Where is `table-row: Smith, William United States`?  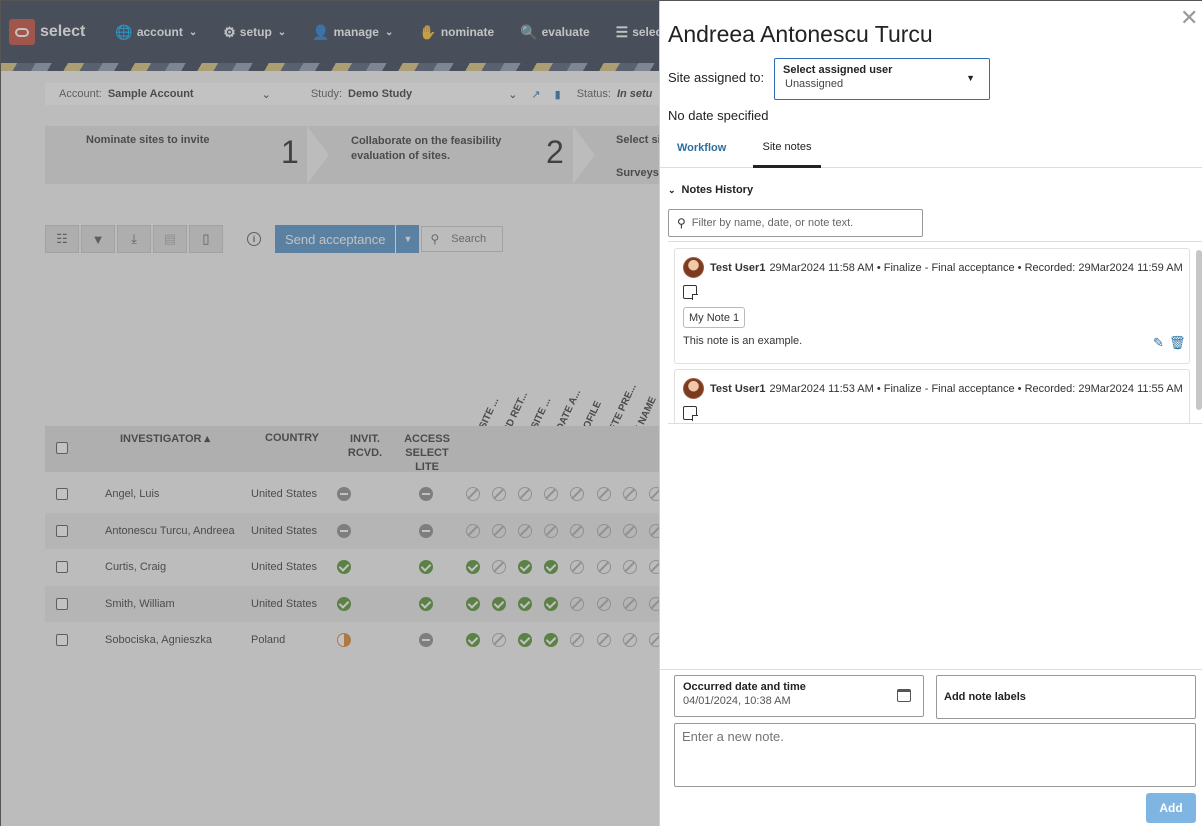
table-row: Smith, William United States is located at coordinates (352, 603).